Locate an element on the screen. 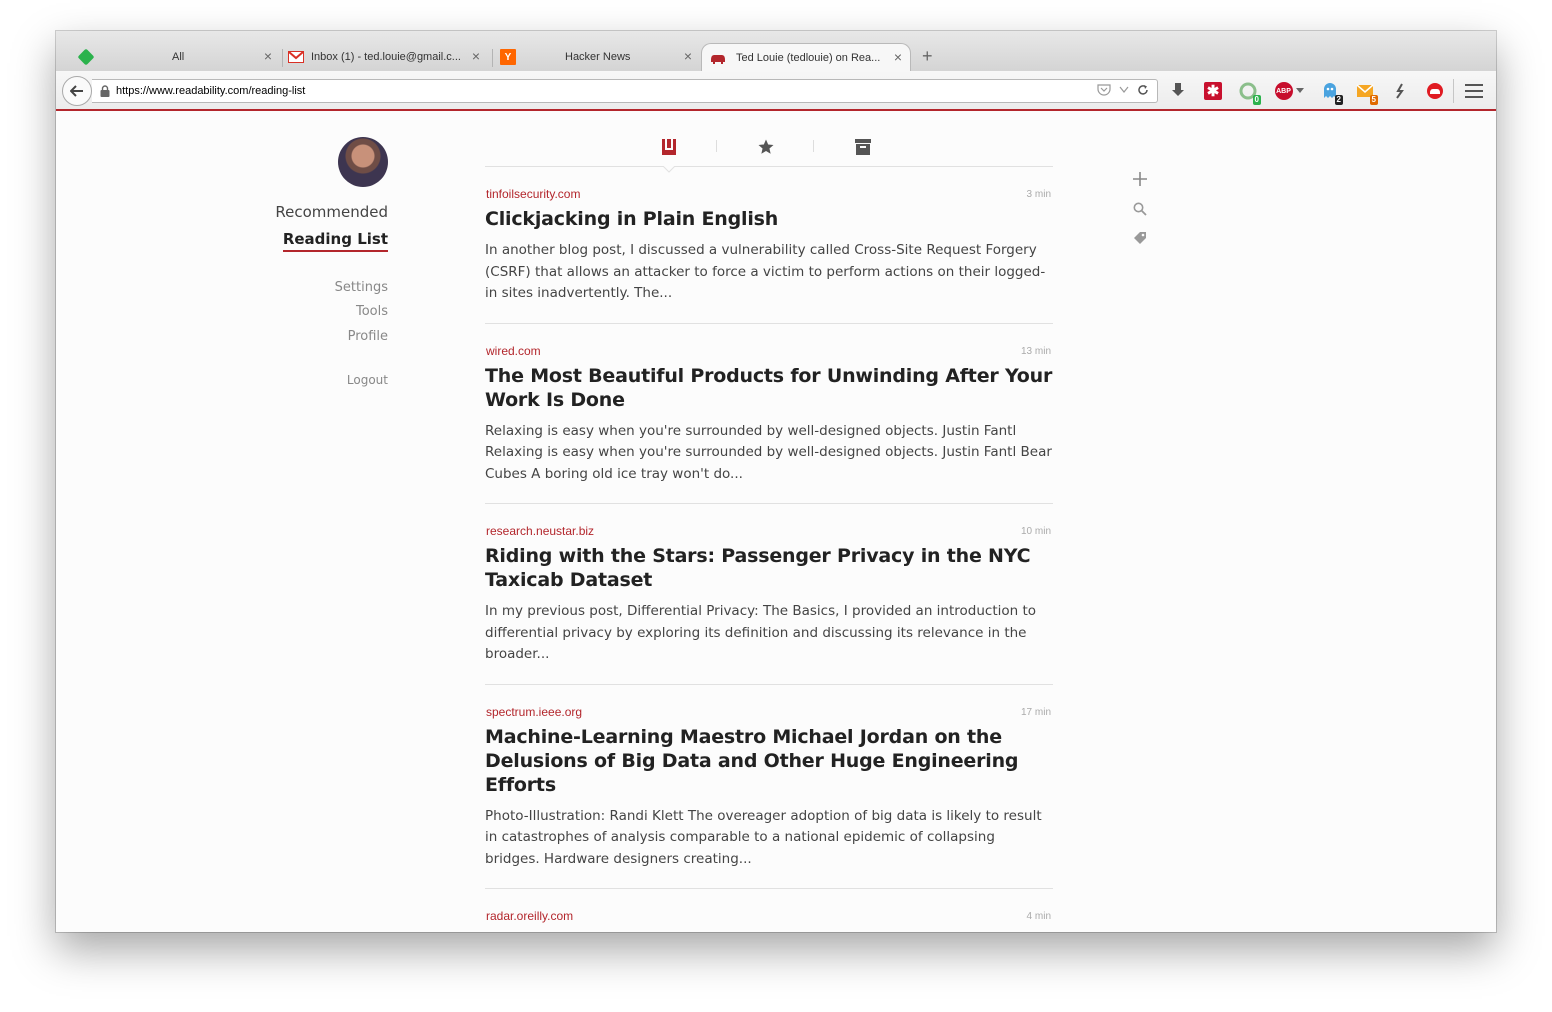  feedly-icon is located at coordinates (86, 57).